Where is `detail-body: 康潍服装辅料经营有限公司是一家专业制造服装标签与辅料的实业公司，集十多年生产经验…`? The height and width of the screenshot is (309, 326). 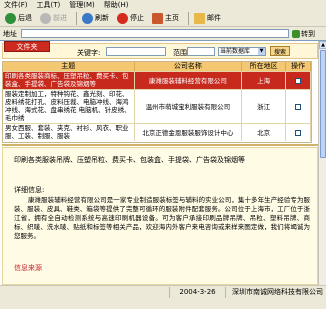 detail-body: 康潍服装辅料经营有限公司是一家专业制造服装标签与辅料的实业公司，集十多年生产经验… is located at coordinates (162, 218).